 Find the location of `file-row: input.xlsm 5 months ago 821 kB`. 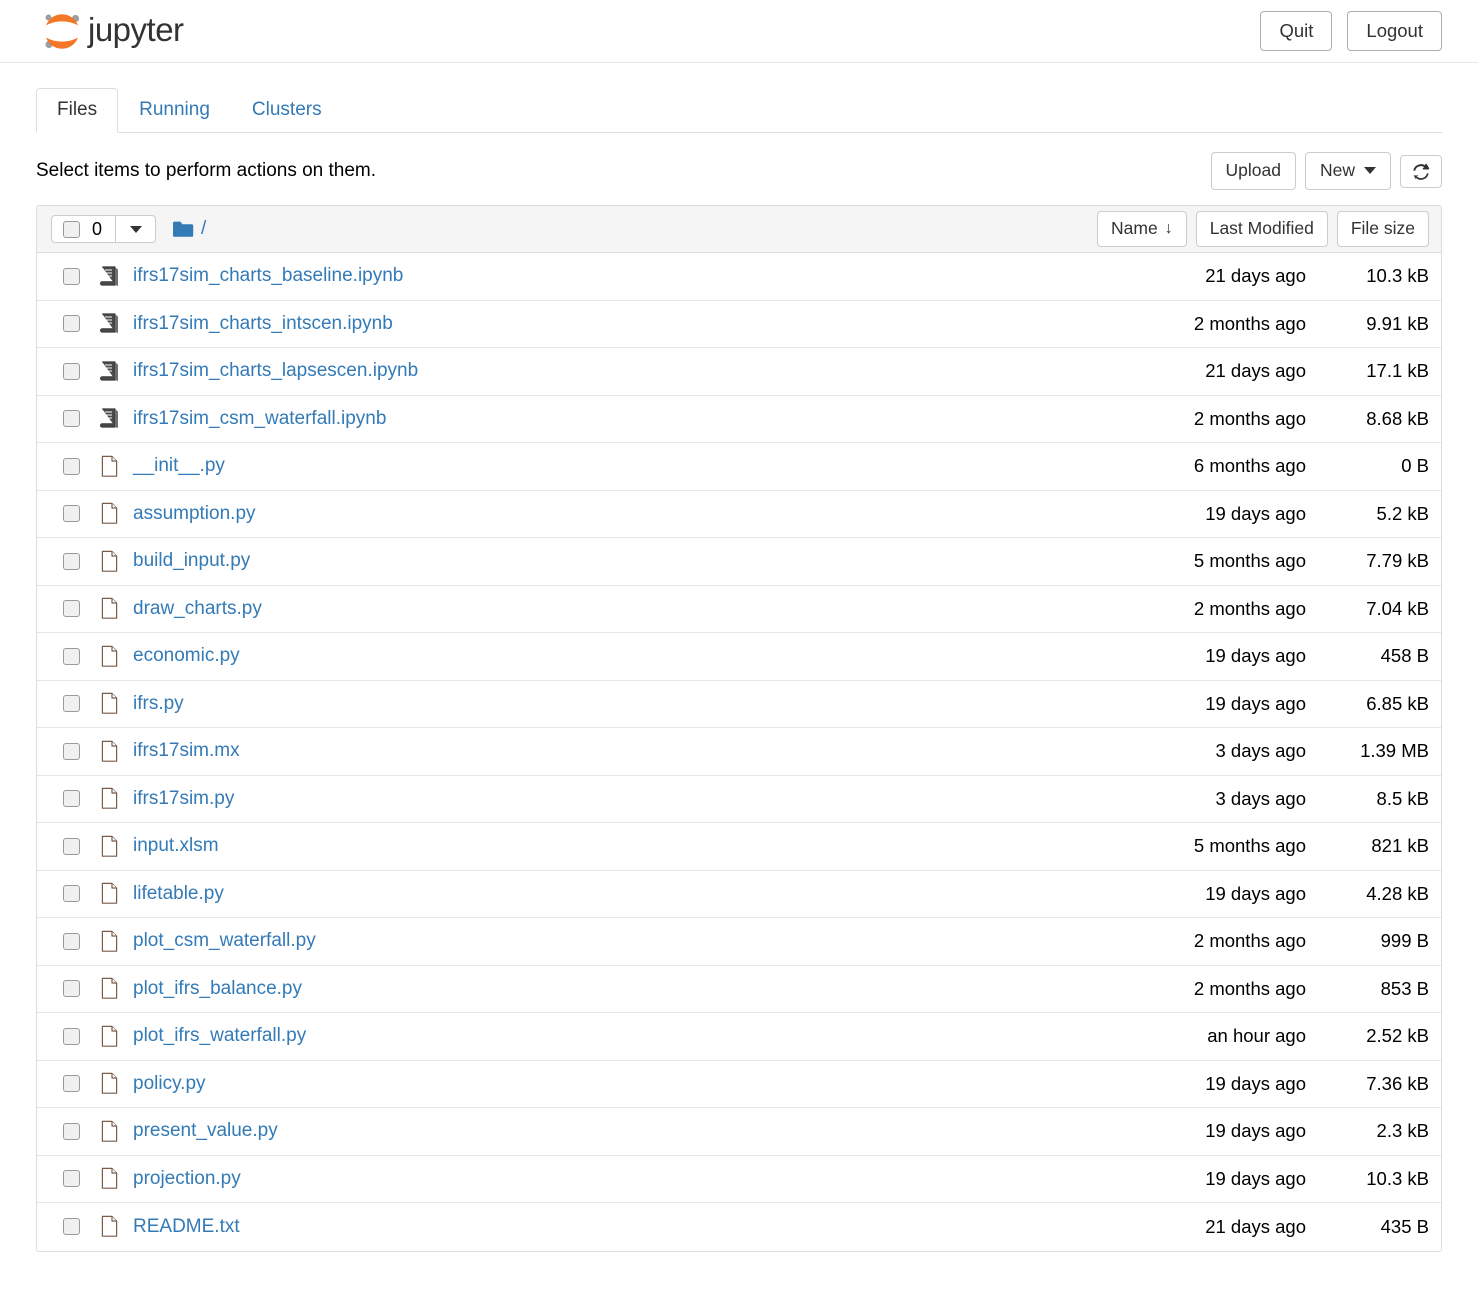

file-row: input.xlsm 5 months ago 821 kB is located at coordinates (739, 847).